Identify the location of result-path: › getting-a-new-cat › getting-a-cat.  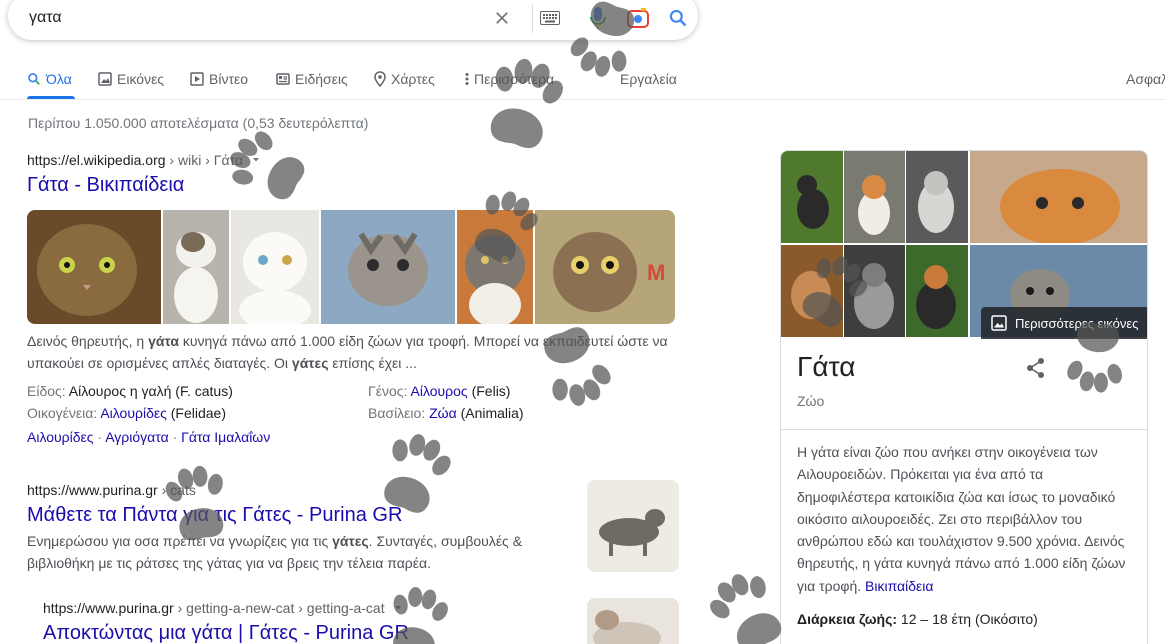
(279, 608).